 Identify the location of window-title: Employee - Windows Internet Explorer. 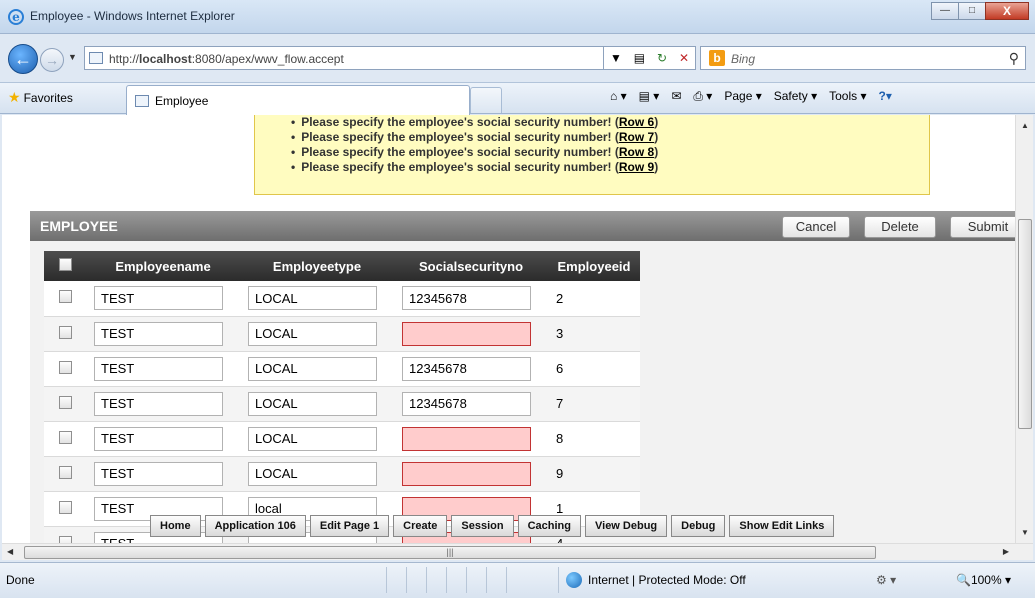
(132, 16).